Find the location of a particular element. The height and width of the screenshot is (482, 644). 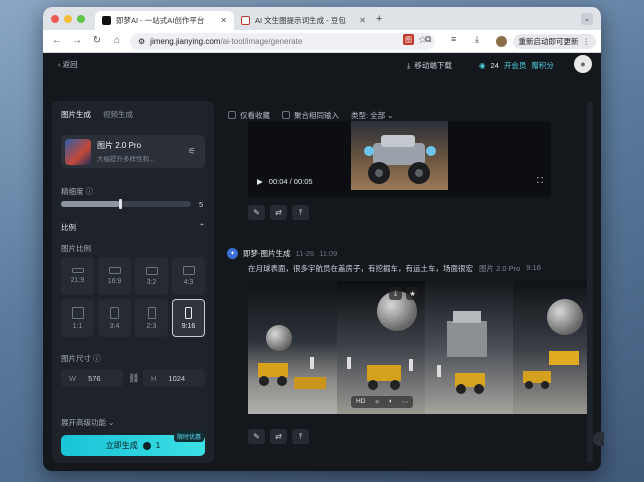

ratio-label: 2:3 is located at coordinates (151, 326).